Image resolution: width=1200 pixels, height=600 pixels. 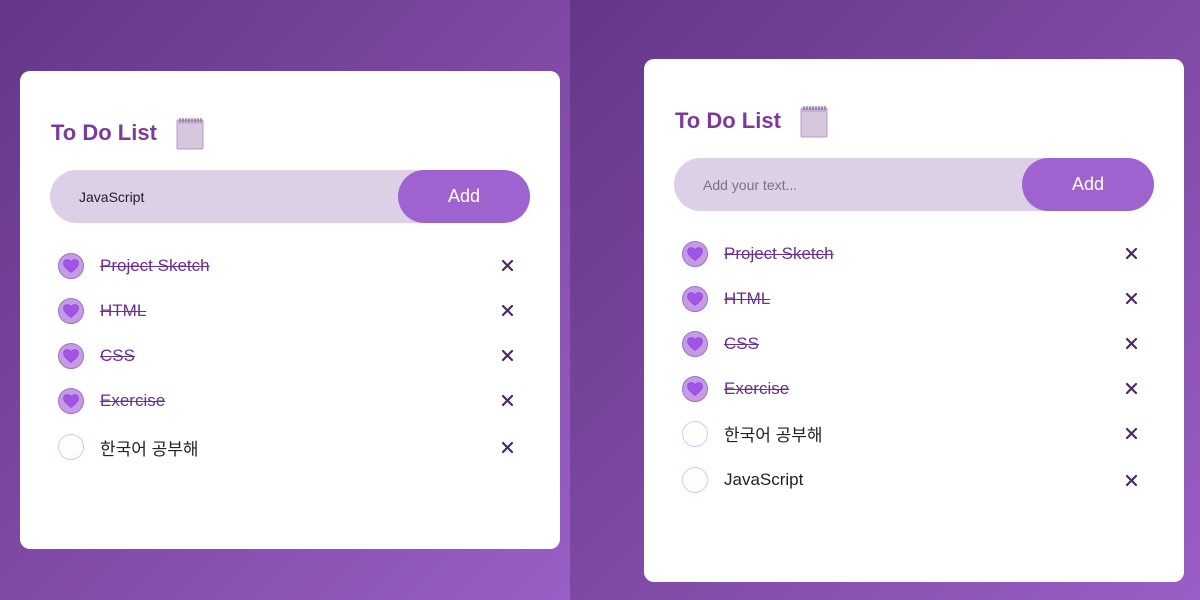 I want to click on todo-item: JavaScript, so click(x=914, y=480).